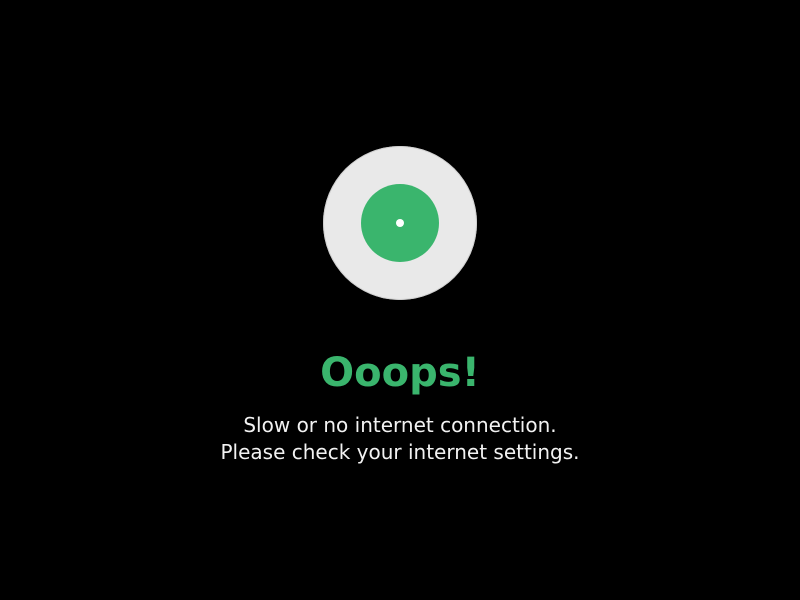 The image size is (800, 600). Describe the element at coordinates (400, 373) in the screenshot. I see `error-title: Ooops!` at that location.